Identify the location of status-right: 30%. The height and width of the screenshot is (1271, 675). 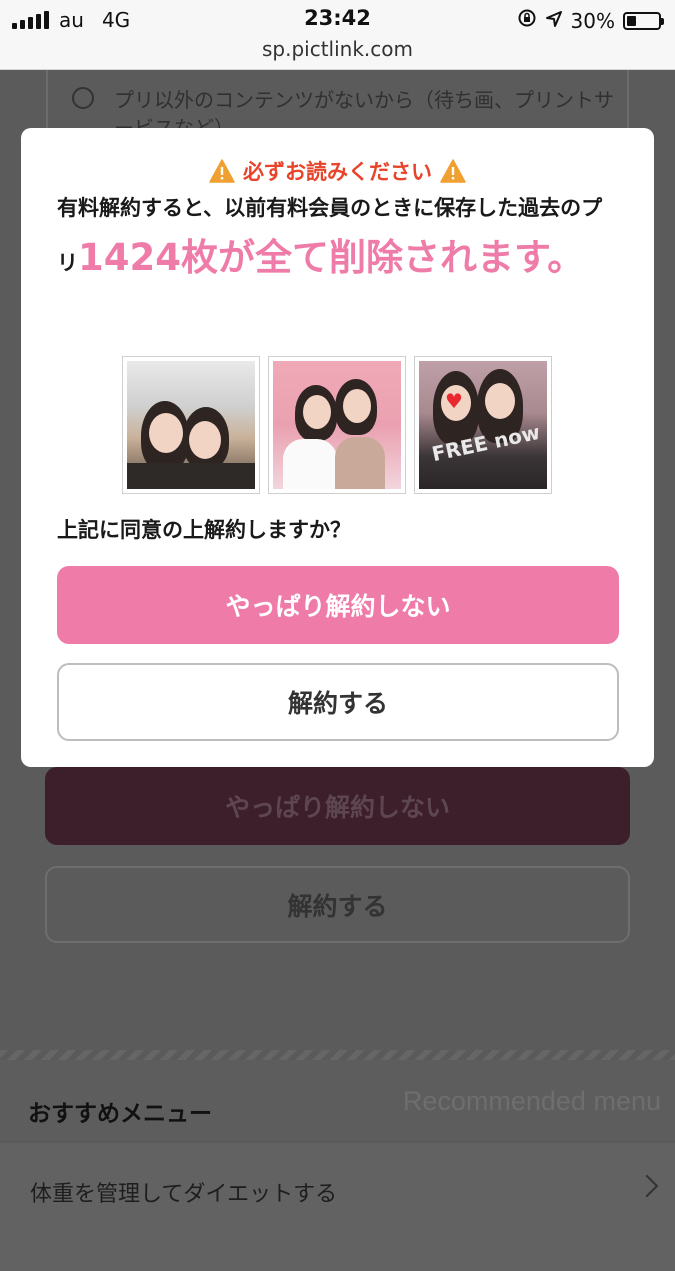
(590, 20).